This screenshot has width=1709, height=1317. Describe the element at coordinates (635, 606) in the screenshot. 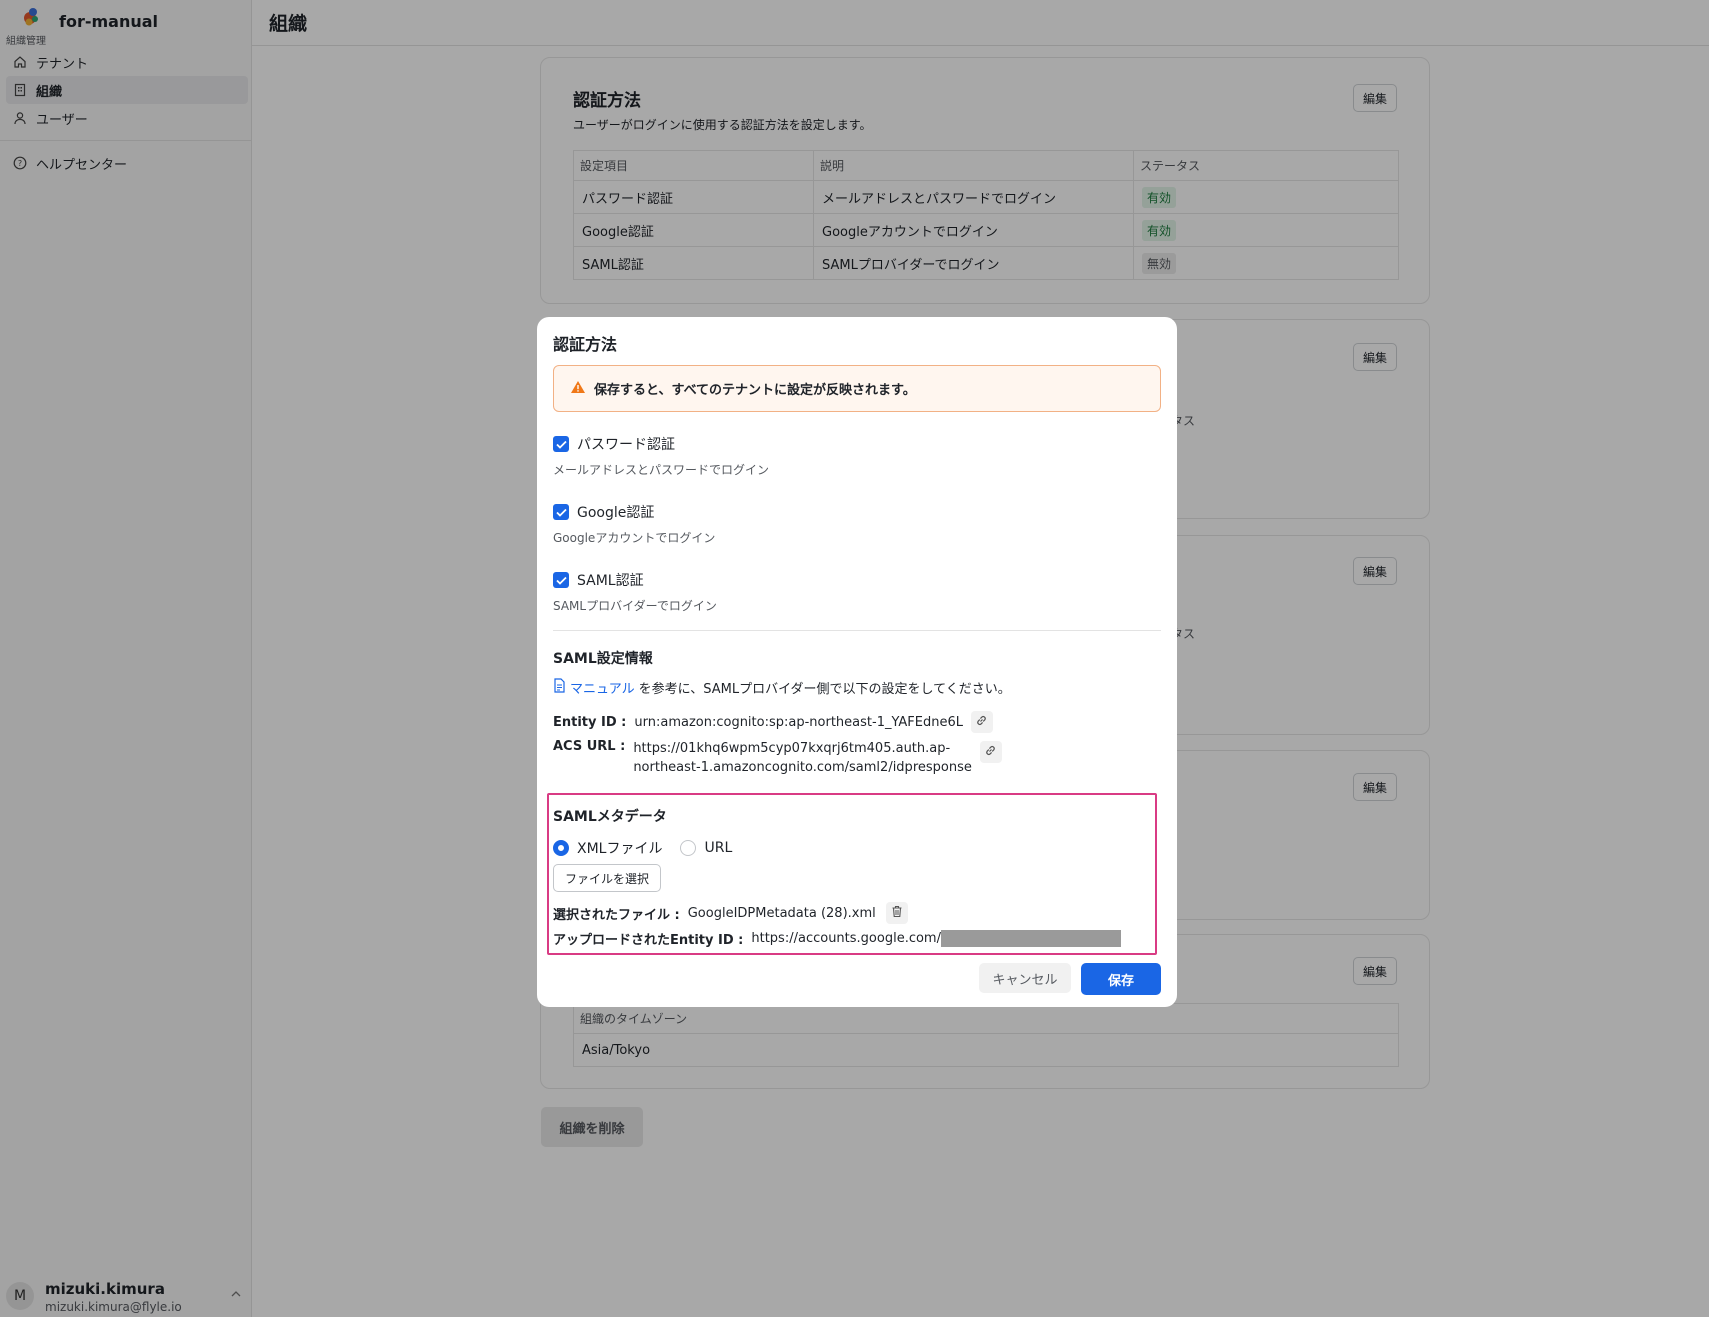

I see `option-description: SAMLプロバイダーでログイン` at that location.